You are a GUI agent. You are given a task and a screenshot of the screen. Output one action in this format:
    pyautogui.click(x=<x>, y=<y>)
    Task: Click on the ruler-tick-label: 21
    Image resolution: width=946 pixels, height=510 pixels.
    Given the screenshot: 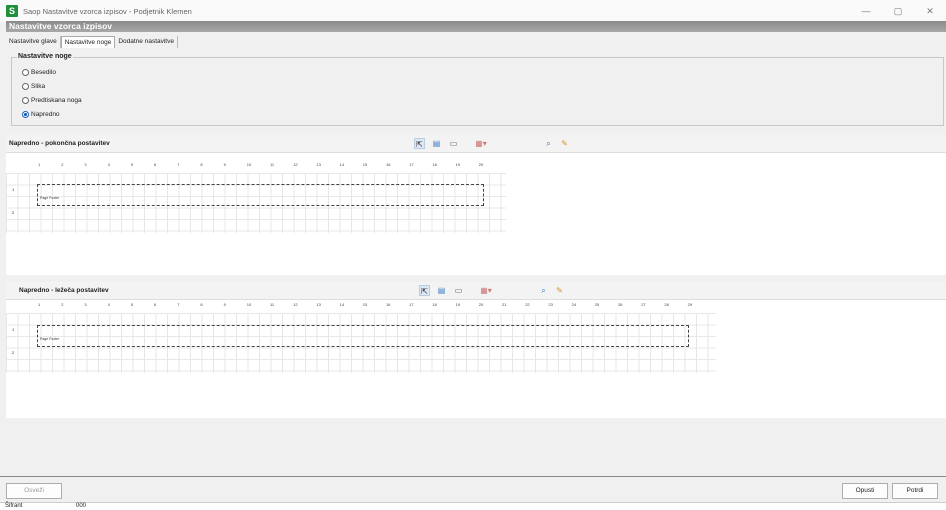 What is the action you would take?
    pyautogui.click(x=504, y=304)
    